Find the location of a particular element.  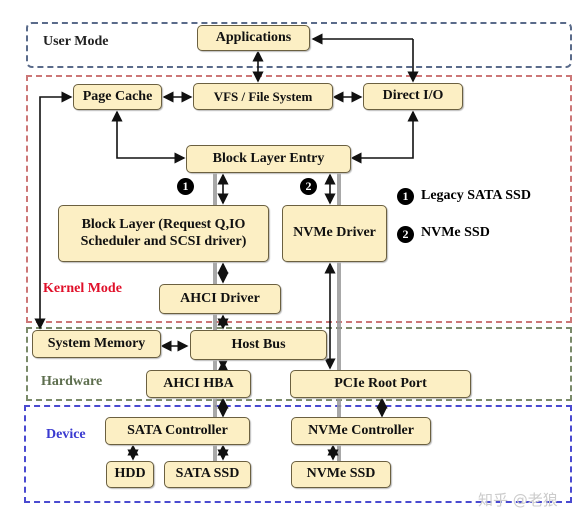

path-marker-2: 2 is located at coordinates (308, 186).